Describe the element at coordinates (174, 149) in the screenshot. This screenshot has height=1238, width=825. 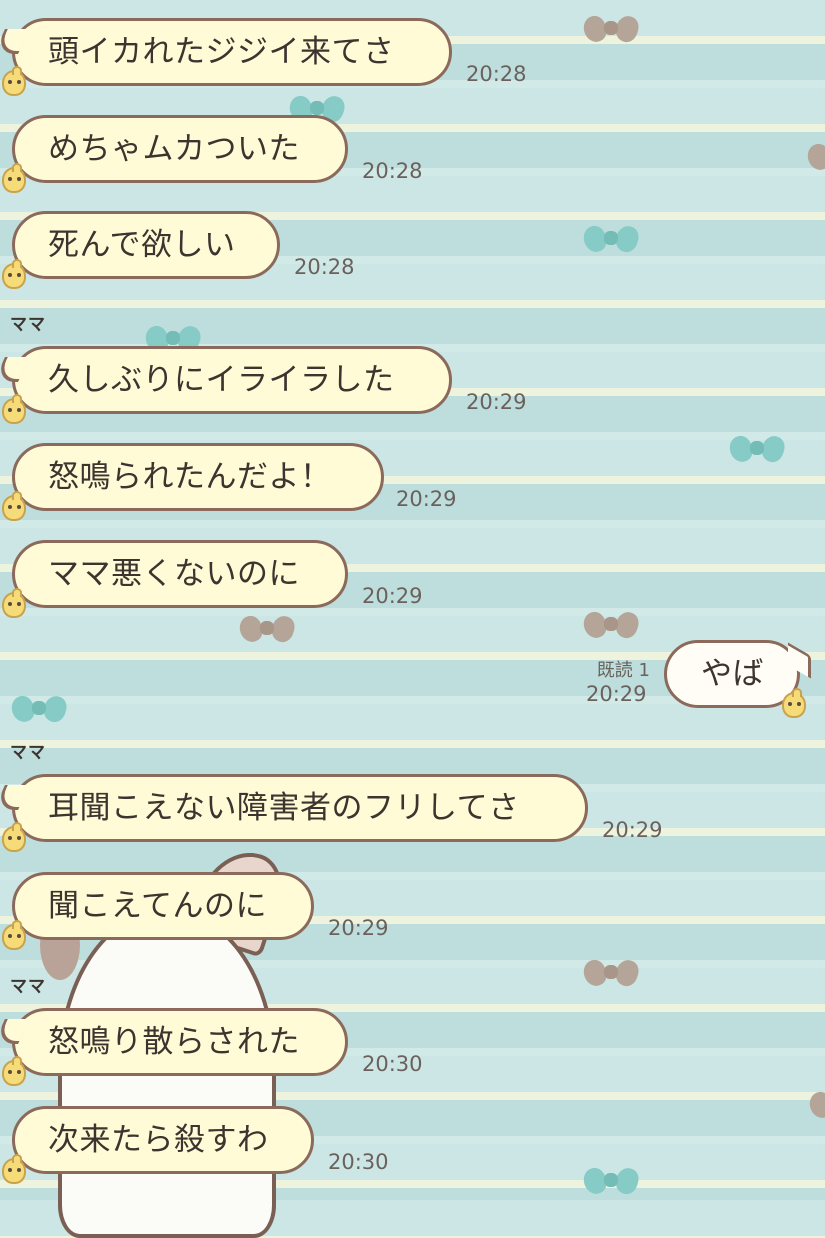
I see `message-text: めちゃムカついた` at that location.